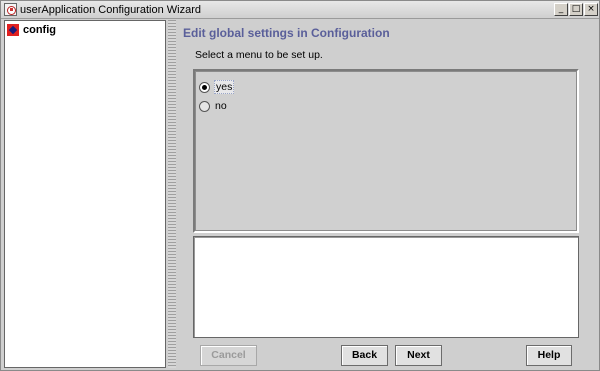  Describe the element at coordinates (204, 87) in the screenshot. I see `radio-selected-icon` at that location.